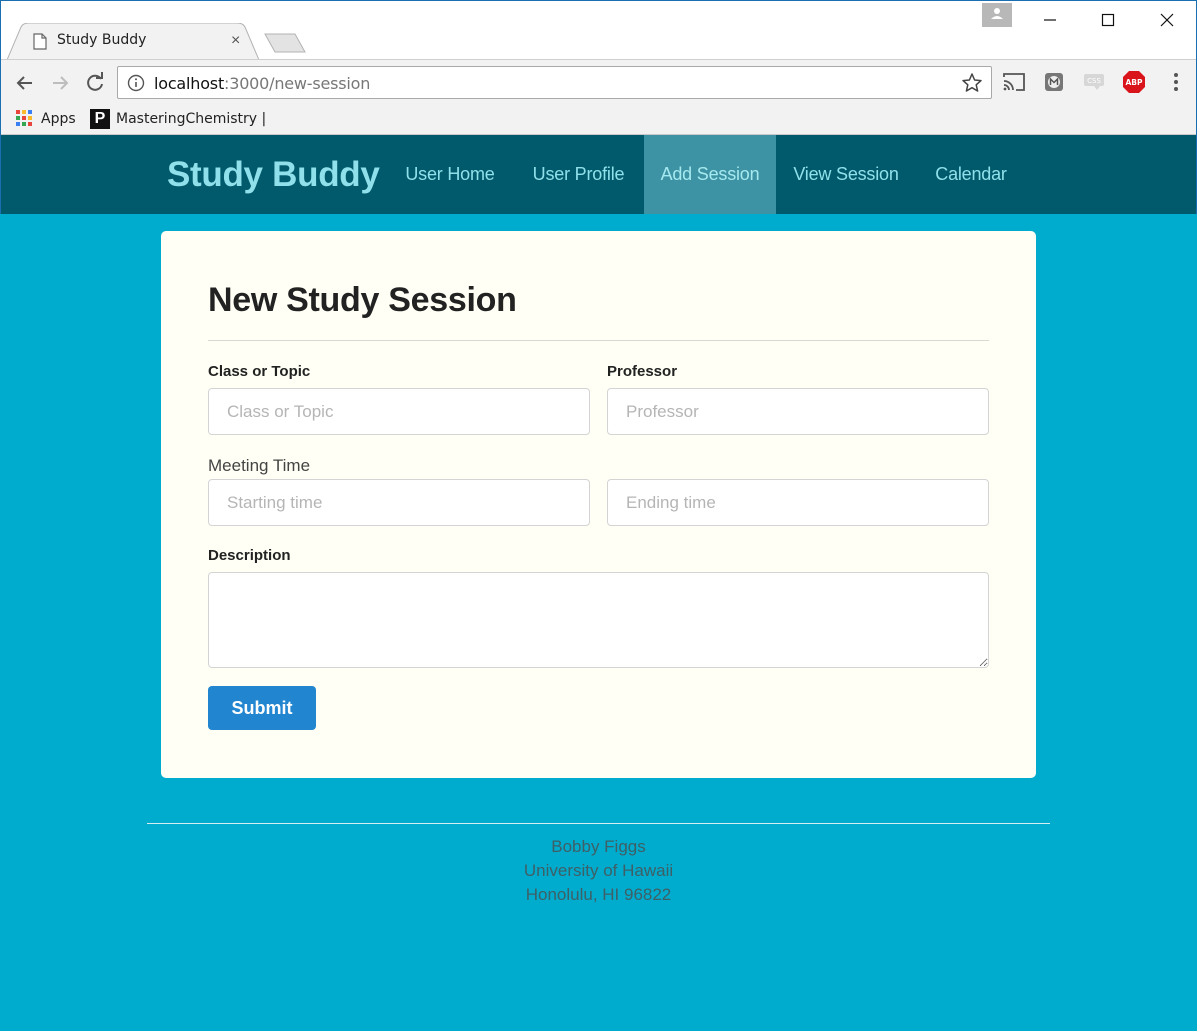 Image resolution: width=1197 pixels, height=1031 pixels. What do you see at coordinates (598, 119) in the screenshot?
I see `bookmarks-bar: Apps P MasteringChemistry |` at bounding box center [598, 119].